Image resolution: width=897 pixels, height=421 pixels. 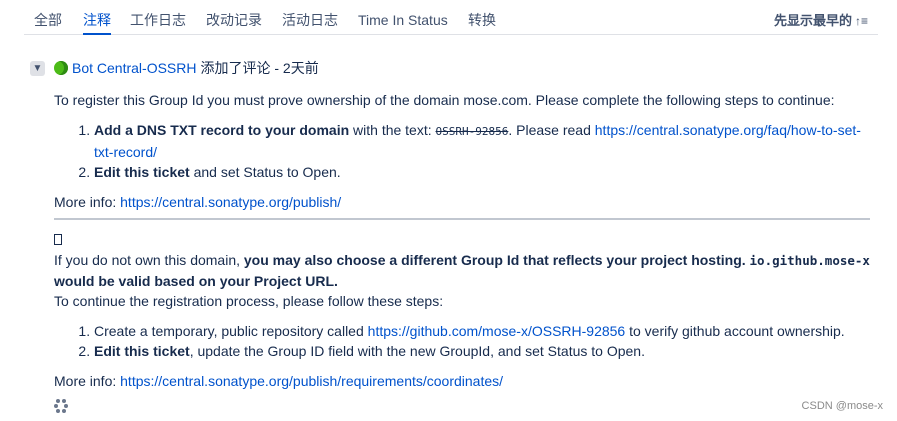 I want to click on divider, so click(x=462, y=219).